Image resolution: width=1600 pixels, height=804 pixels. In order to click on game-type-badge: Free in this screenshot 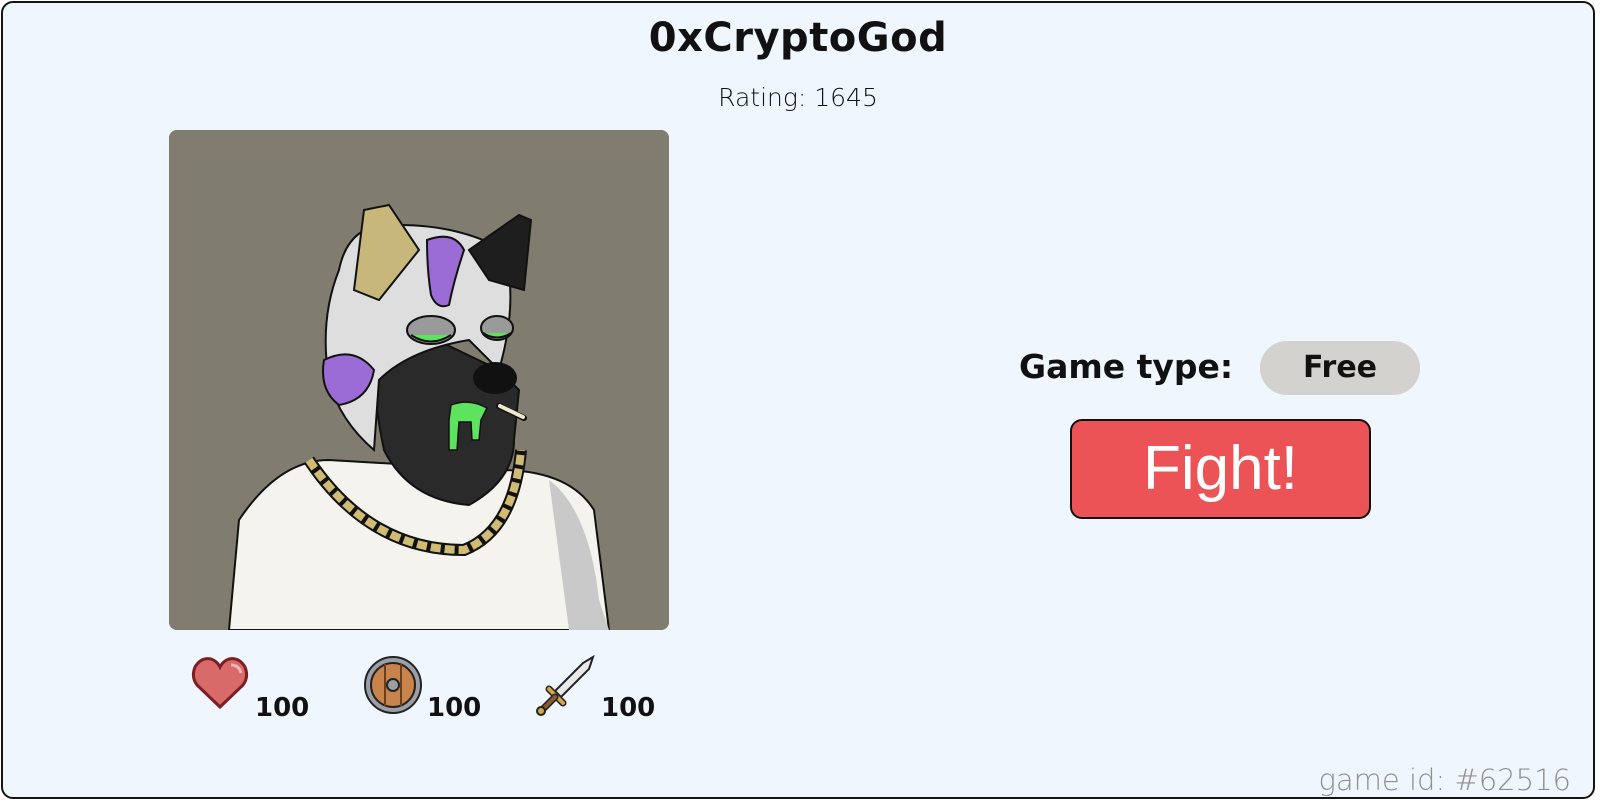, I will do `click(1340, 368)`.